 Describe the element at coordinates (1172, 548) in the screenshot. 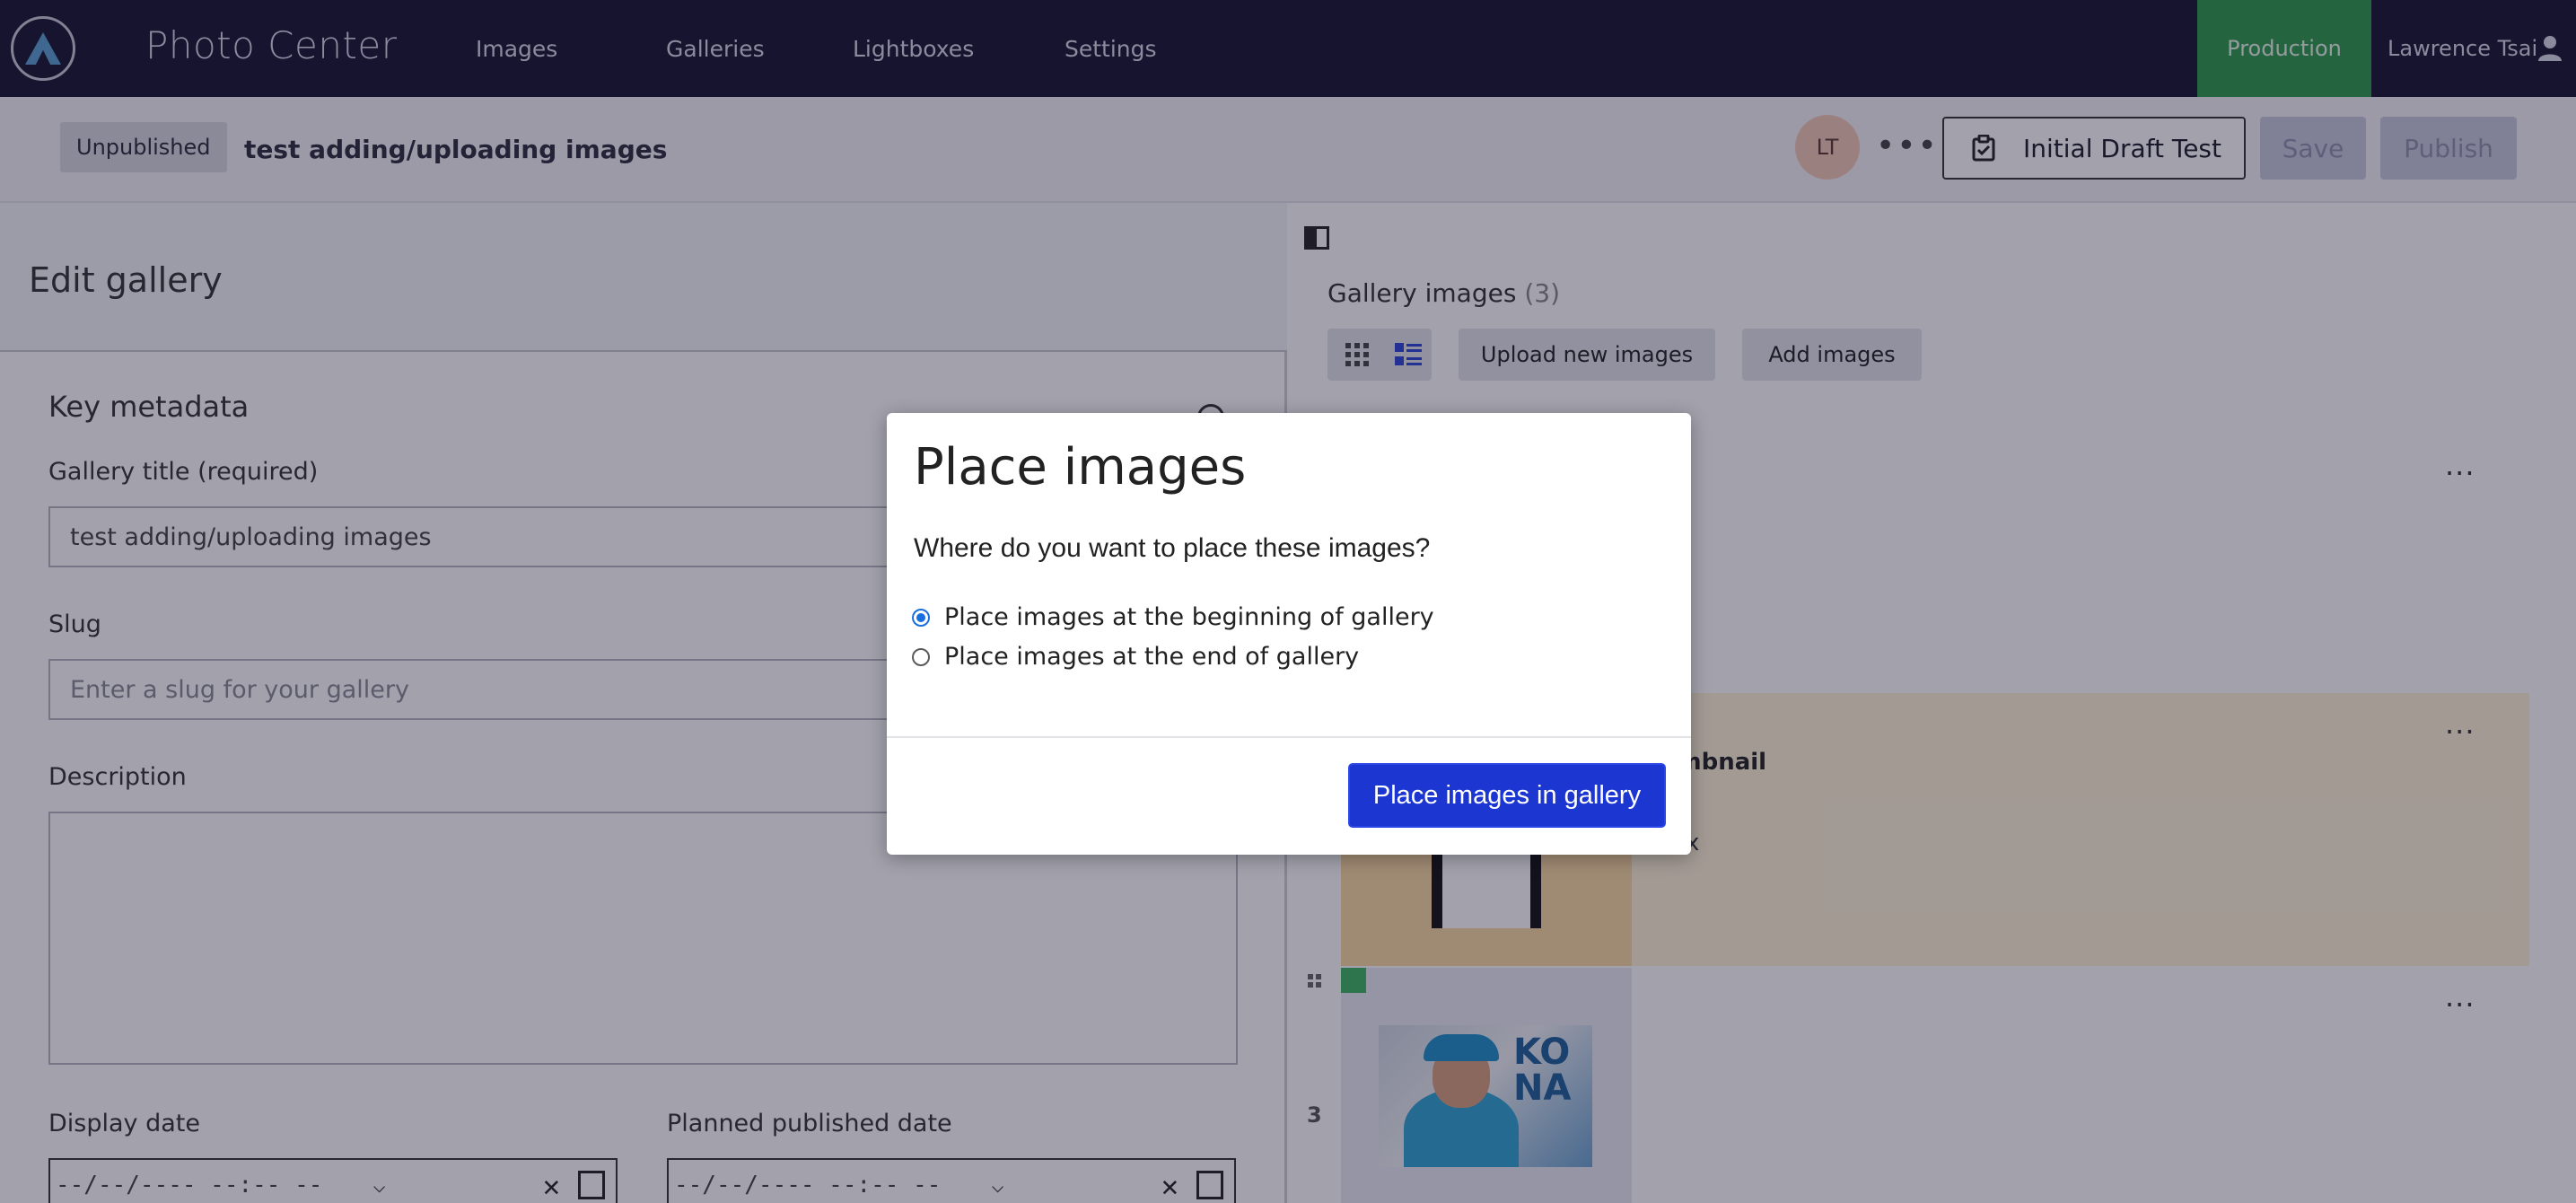

I see `dialog-question: Where do you want to place these images?` at that location.